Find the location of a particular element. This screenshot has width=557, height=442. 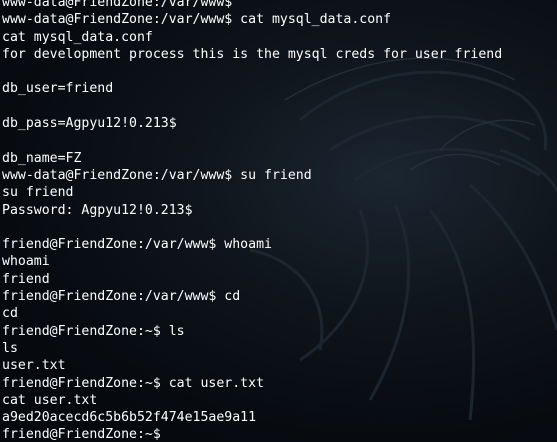

terminal-line: ls is located at coordinates (10, 348).